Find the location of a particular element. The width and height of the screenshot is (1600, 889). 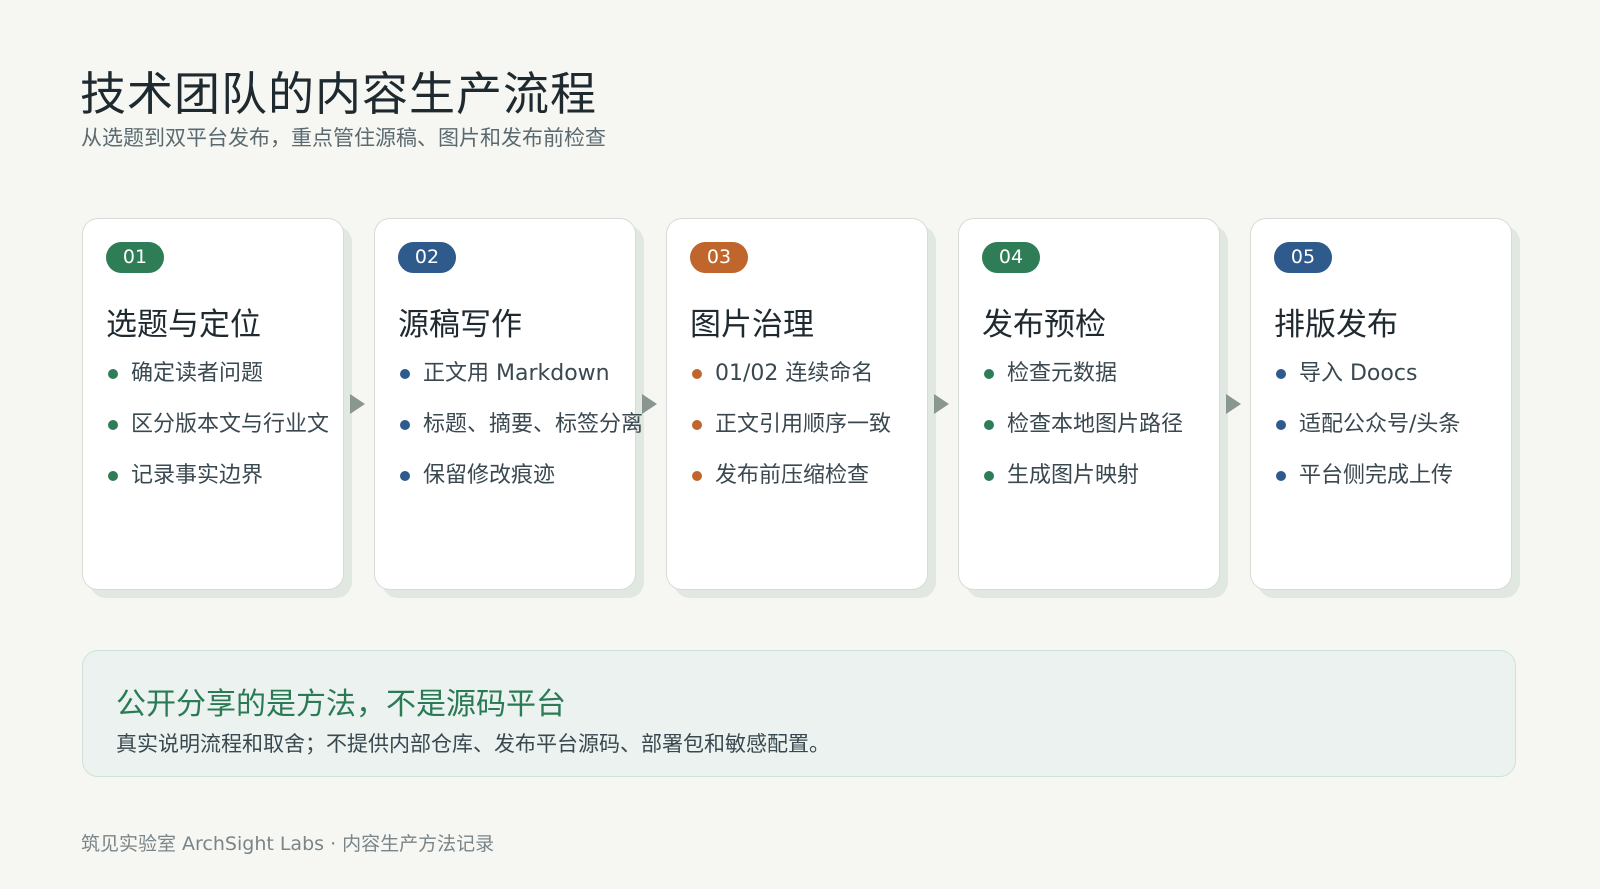

step-card-1: 01 选题与定位 确定读者问题 区分版本文与行业文 记录事实边界 is located at coordinates (213, 404).